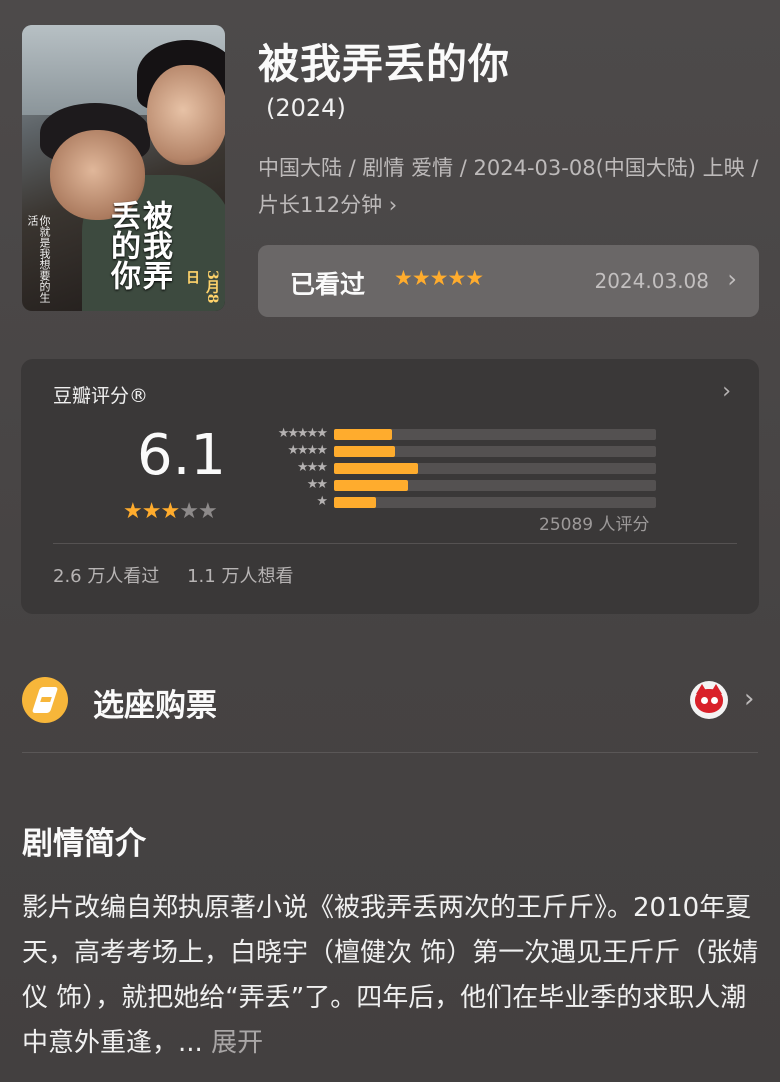 Image resolution: width=780 pixels, height=1082 pixels. Describe the element at coordinates (84, 844) in the screenshot. I see `synopsis-title: 剧情简介` at that location.